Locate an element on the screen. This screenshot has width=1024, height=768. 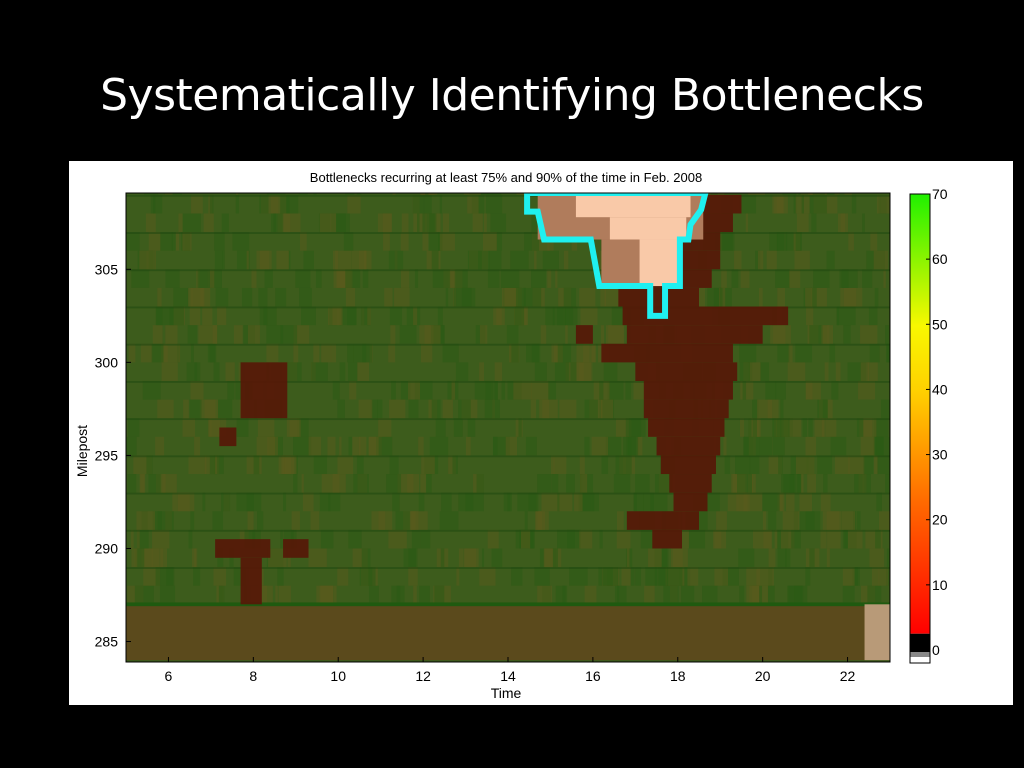
bottleneck-90-cell is located at coordinates (658, 263).